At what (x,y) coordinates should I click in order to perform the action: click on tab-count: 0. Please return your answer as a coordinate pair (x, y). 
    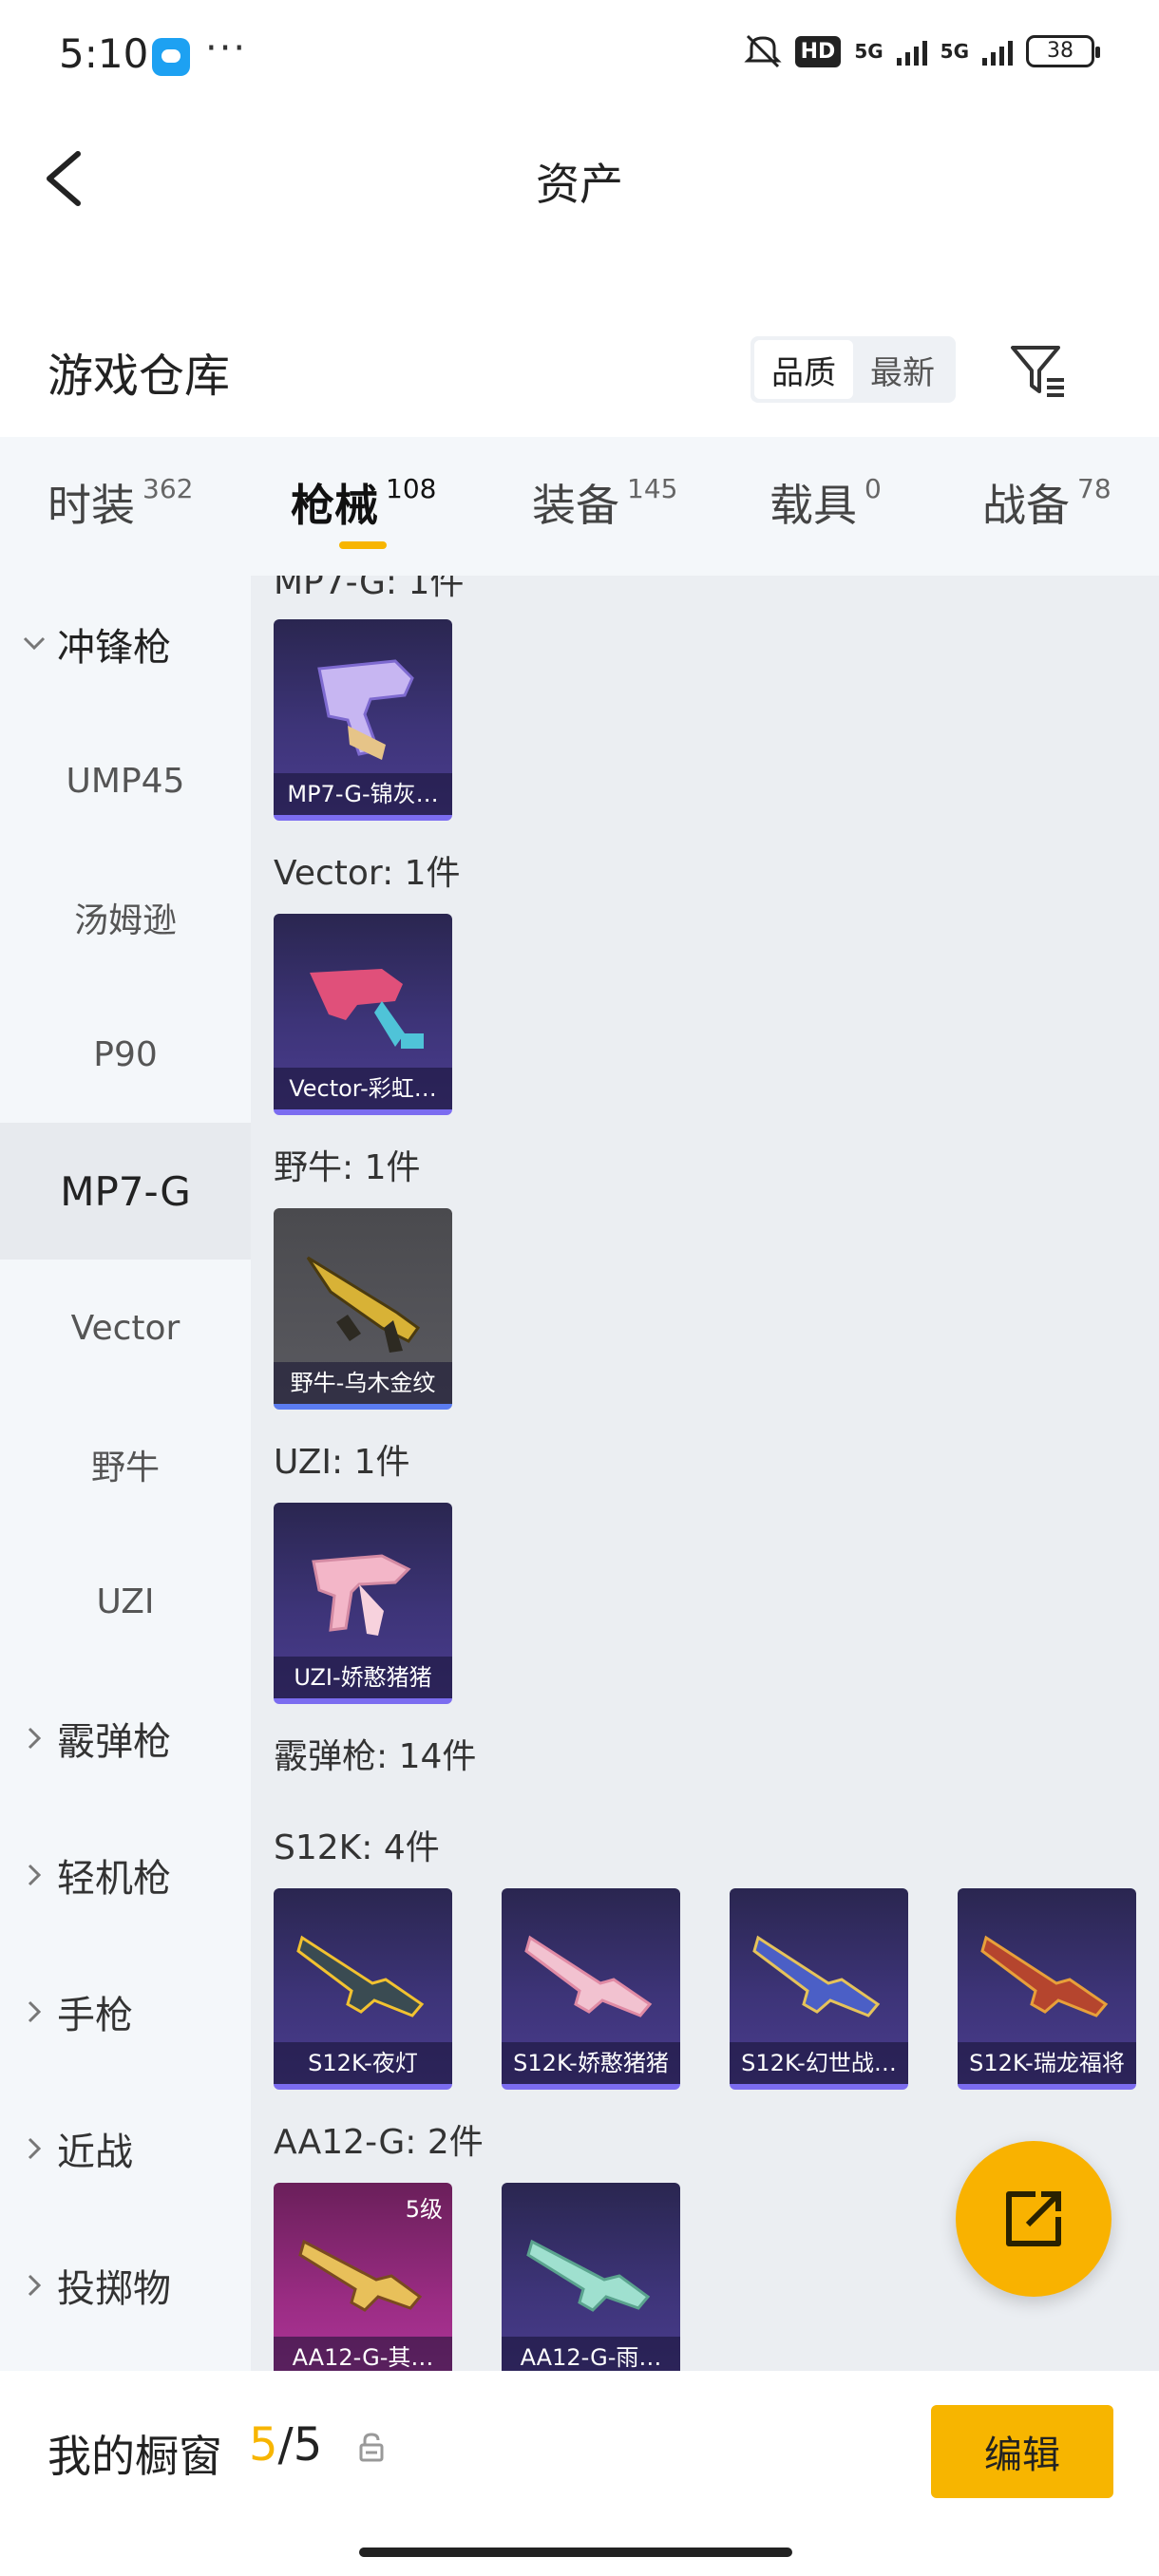
    Looking at the image, I should click on (873, 489).